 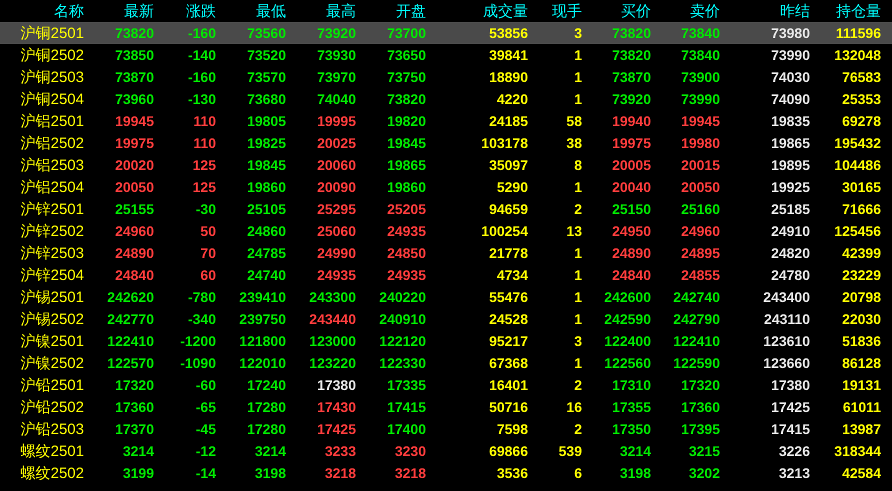 What do you see at coordinates (696, 319) in the screenshot?
I see `table-cell: 242790` at bounding box center [696, 319].